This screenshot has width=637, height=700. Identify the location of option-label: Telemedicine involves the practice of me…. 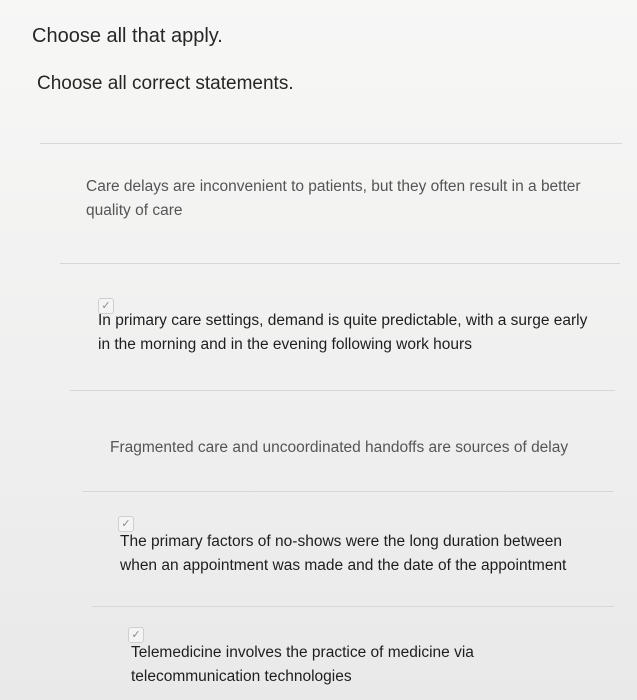
(302, 664).